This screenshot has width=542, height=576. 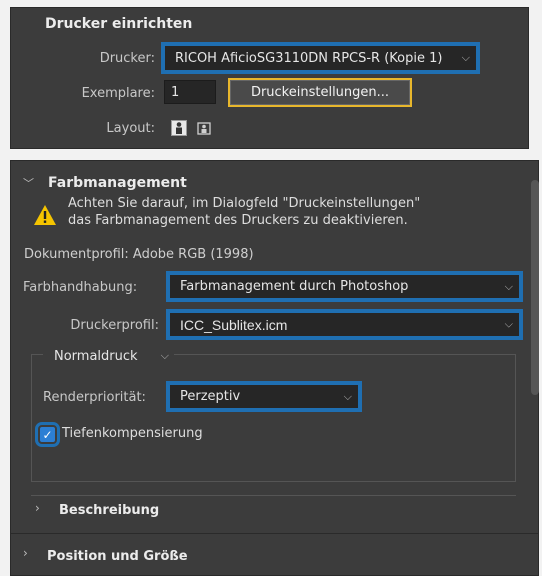 What do you see at coordinates (179, 128) in the screenshot?
I see `portrait-layout-icon` at bounding box center [179, 128].